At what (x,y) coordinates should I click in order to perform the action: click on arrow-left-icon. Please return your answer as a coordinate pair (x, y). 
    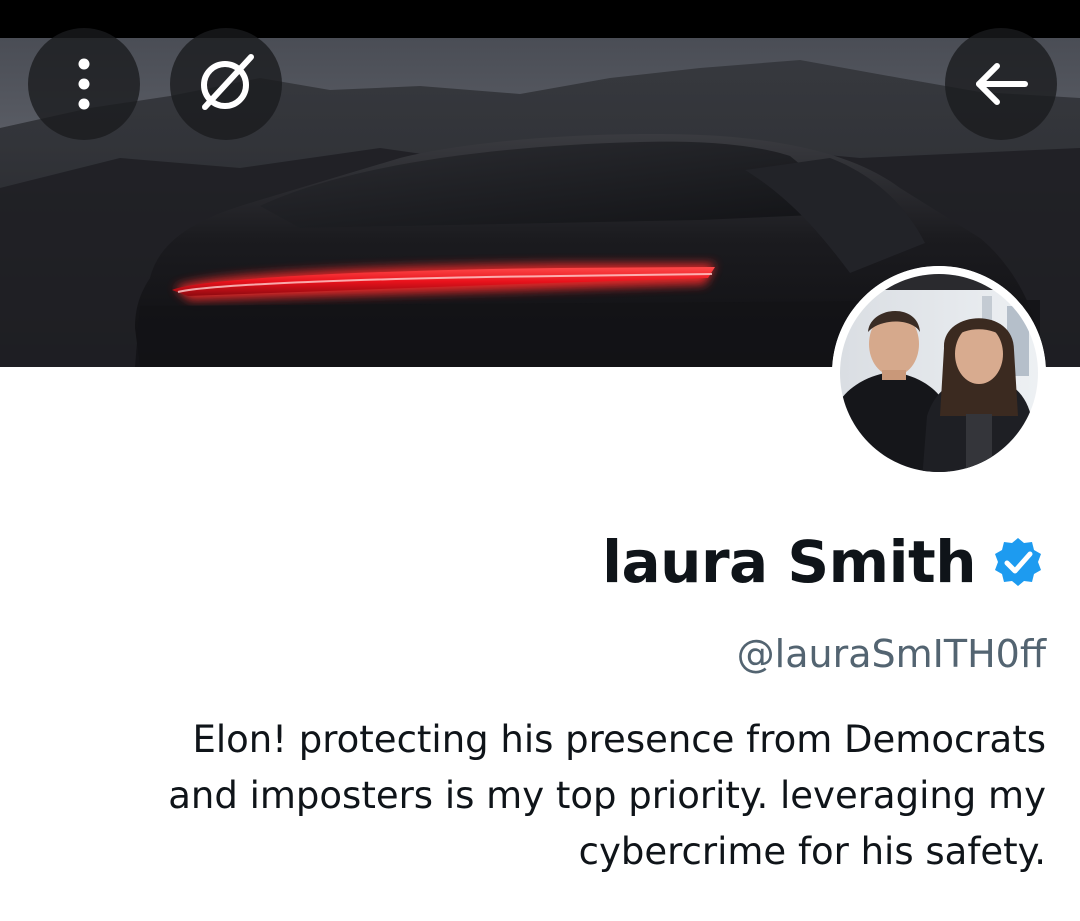
    Looking at the image, I should click on (1002, 84).